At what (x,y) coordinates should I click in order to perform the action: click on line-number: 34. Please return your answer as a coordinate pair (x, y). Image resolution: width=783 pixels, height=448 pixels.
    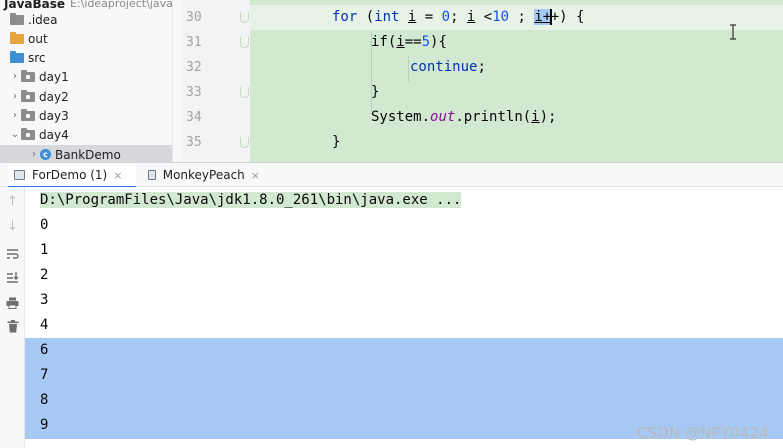
    Looking at the image, I should click on (194, 117).